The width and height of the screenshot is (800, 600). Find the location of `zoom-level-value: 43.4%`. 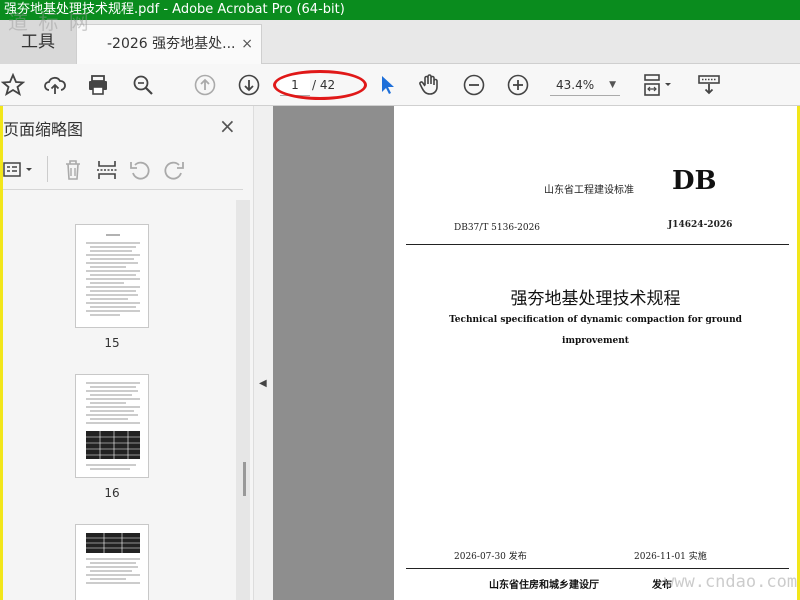

zoom-level-value: 43.4% is located at coordinates (575, 85).